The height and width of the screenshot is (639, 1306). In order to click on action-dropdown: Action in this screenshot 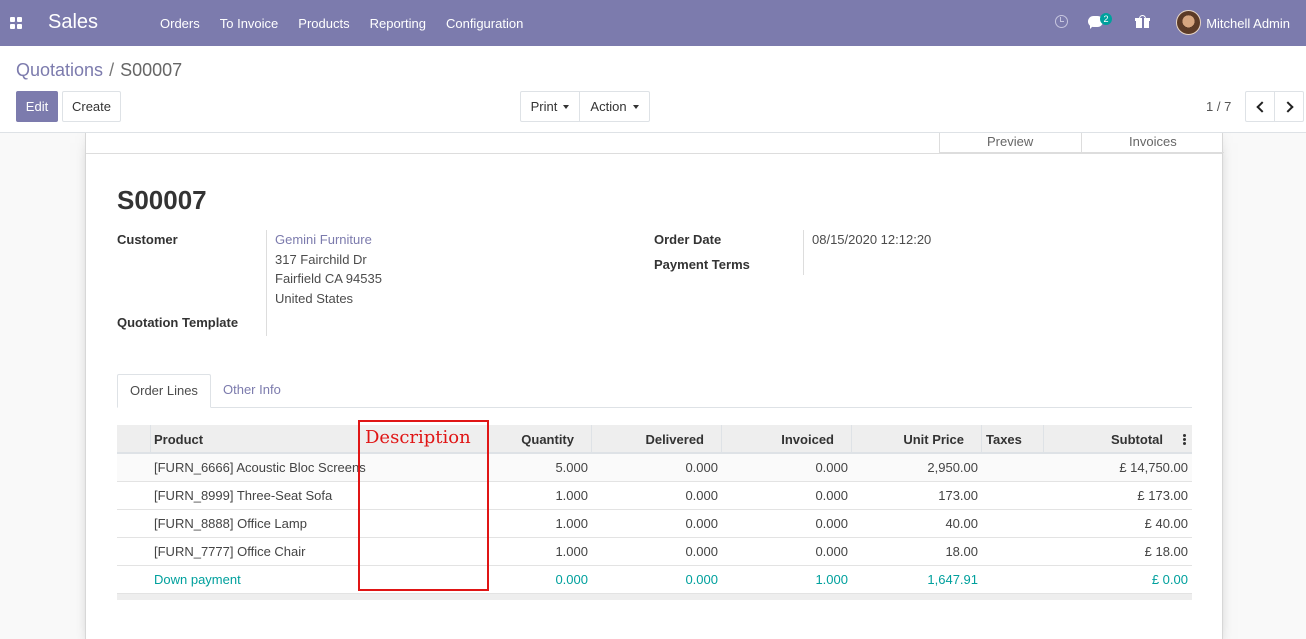, I will do `click(614, 106)`.